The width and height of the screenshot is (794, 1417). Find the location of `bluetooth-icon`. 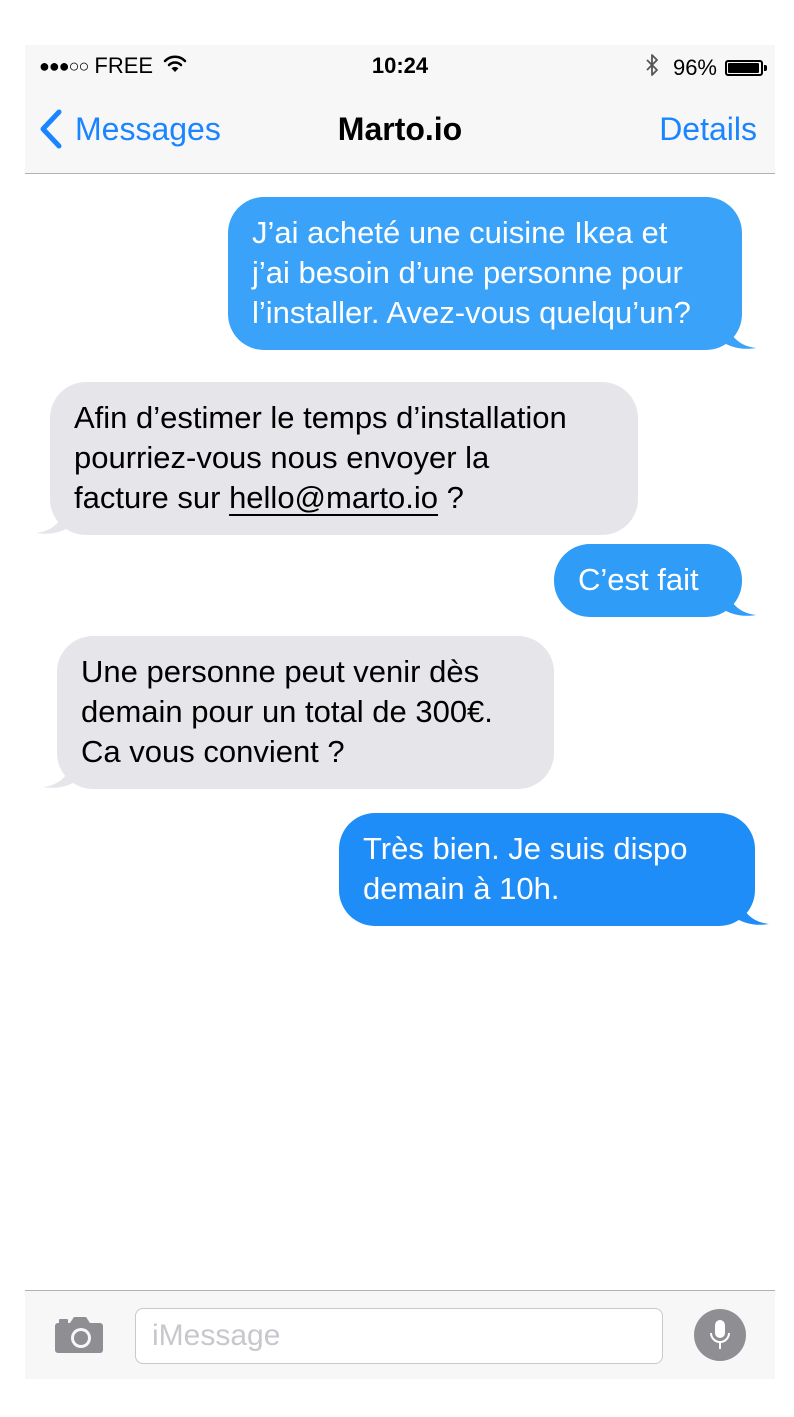

bluetooth-icon is located at coordinates (652, 68).